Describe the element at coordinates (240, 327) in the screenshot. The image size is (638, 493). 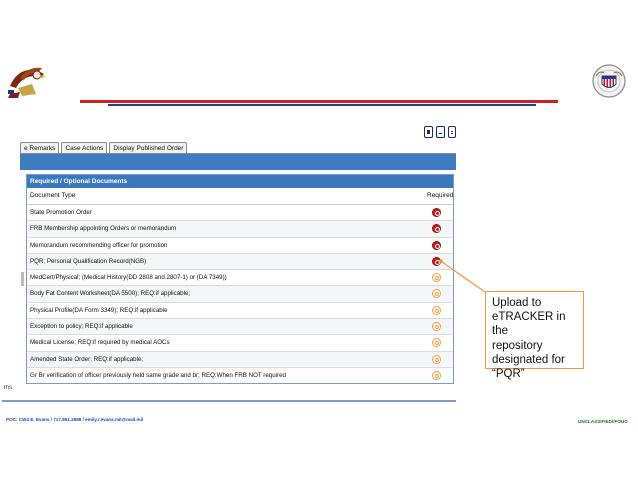
I see `document-row: Exception to policy; REQ:if applicable` at that location.